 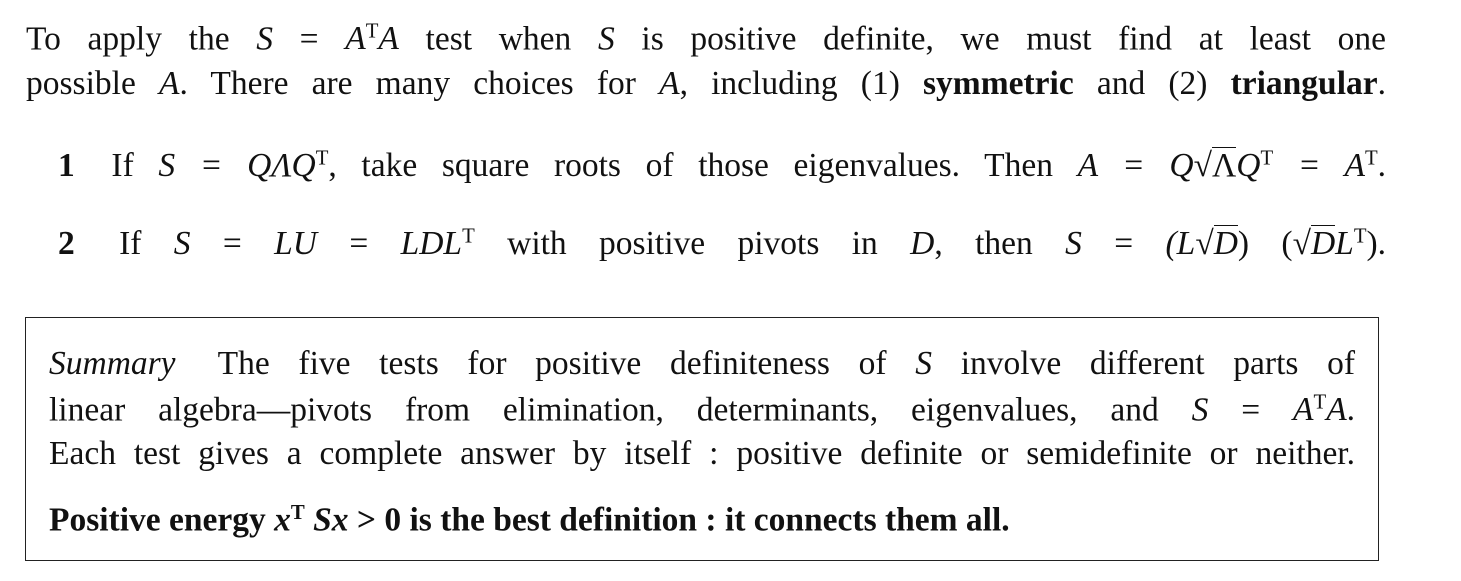 What do you see at coordinates (372, 39) in the screenshot?
I see `math-ATA: ATA` at bounding box center [372, 39].